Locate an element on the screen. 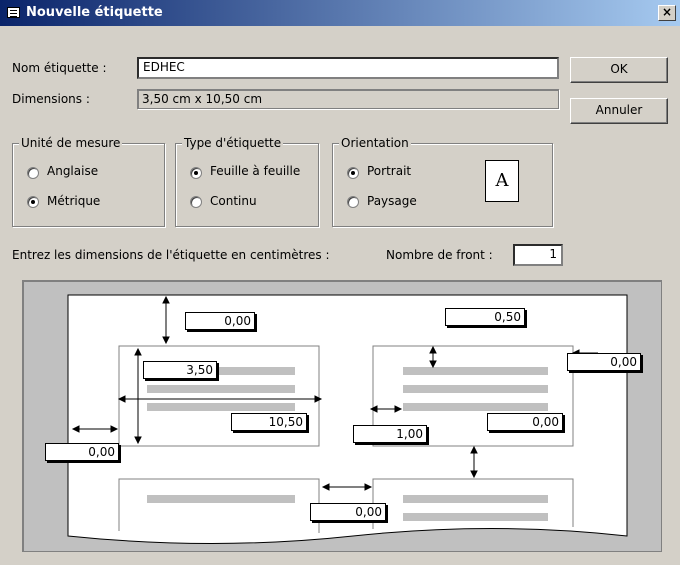 This screenshot has width=680, height=565. vertical-spacing-field: 0,50 is located at coordinates (485, 317).